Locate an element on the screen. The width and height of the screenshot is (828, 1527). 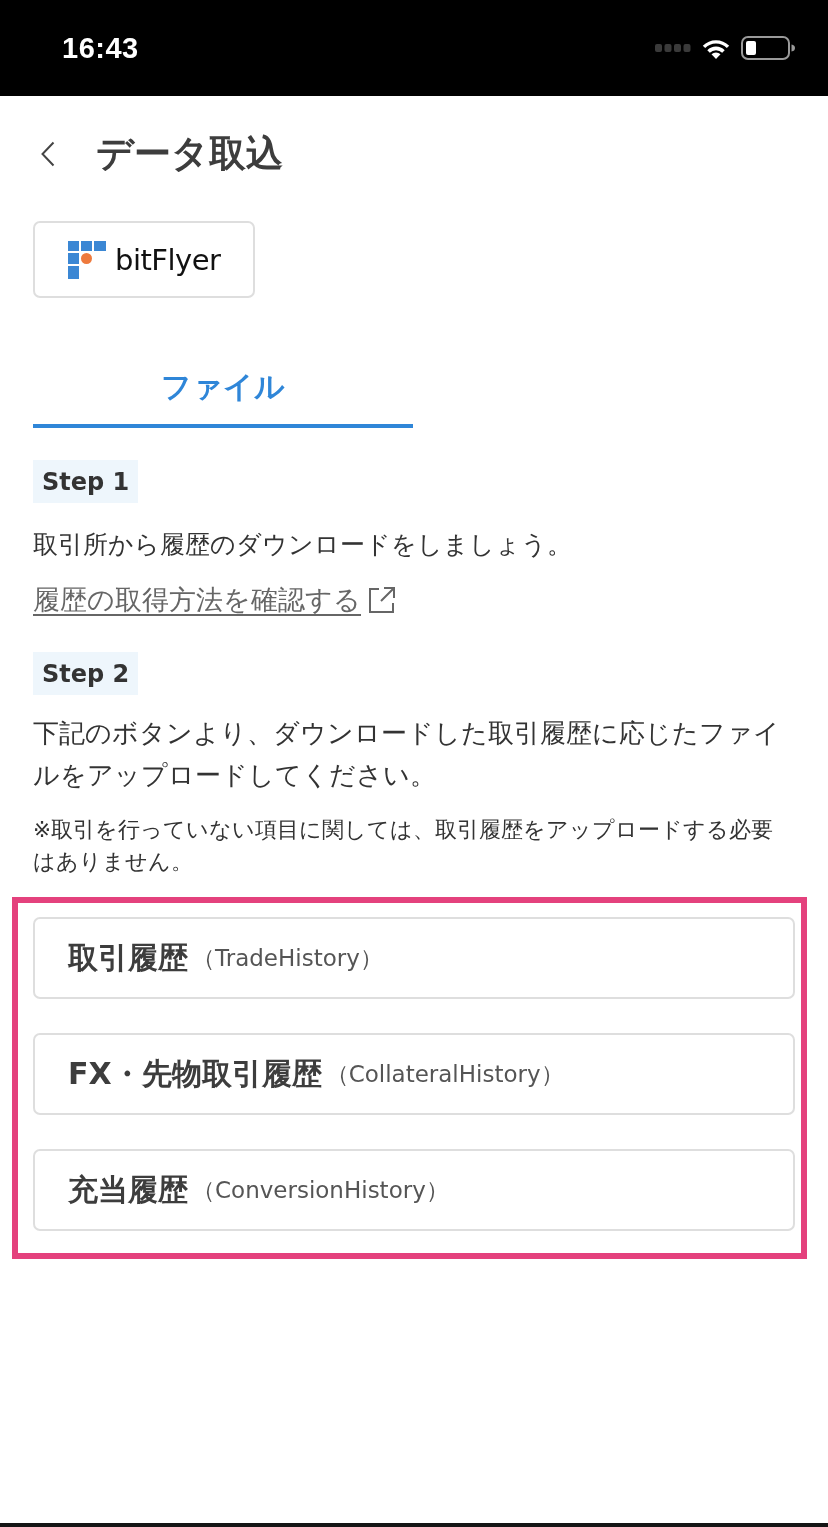
page-title: データ取込 is located at coordinates (189, 154).